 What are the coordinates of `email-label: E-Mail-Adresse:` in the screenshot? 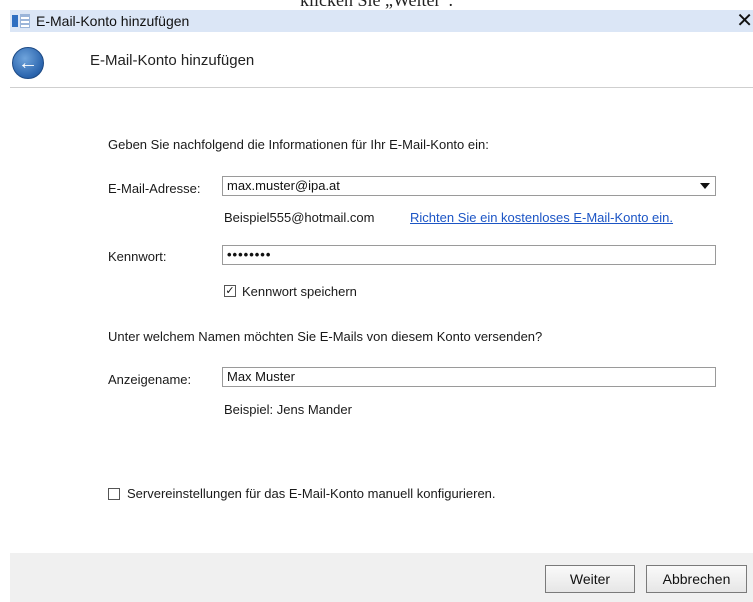 It's located at (154, 188).